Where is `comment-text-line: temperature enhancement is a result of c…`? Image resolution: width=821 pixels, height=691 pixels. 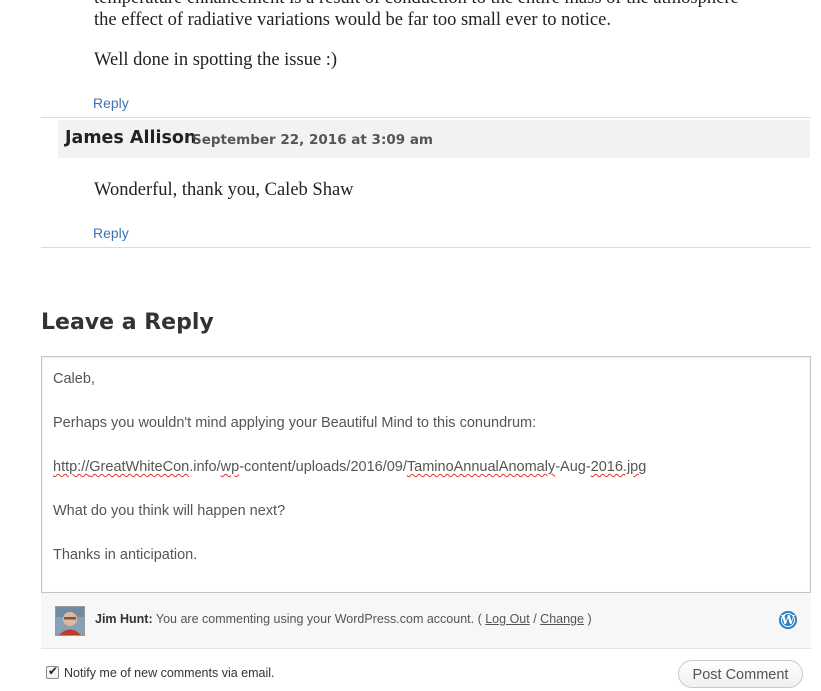 comment-text-line: temperature enhancement is a result of c… is located at coordinates (416, 4).